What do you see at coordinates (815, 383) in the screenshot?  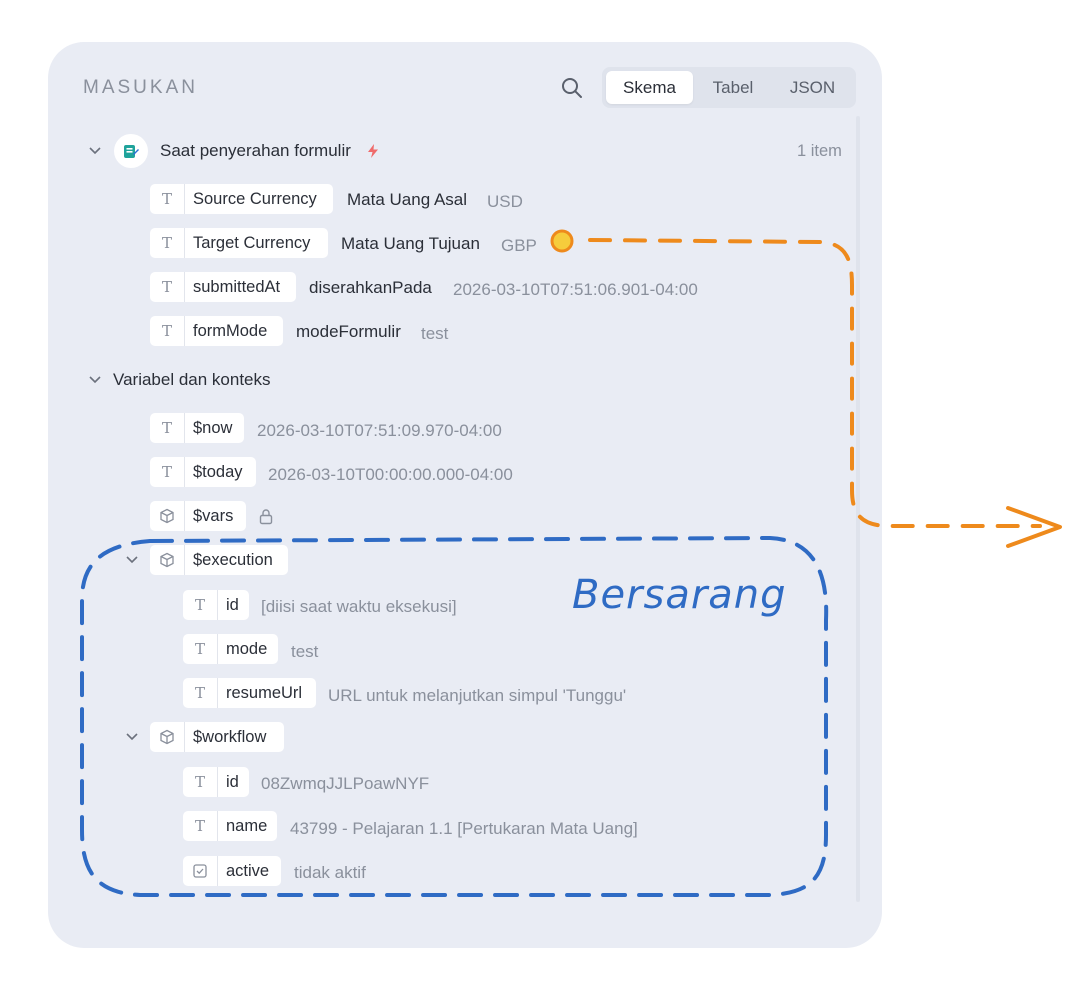 I see `connection-arrow-line` at bounding box center [815, 383].